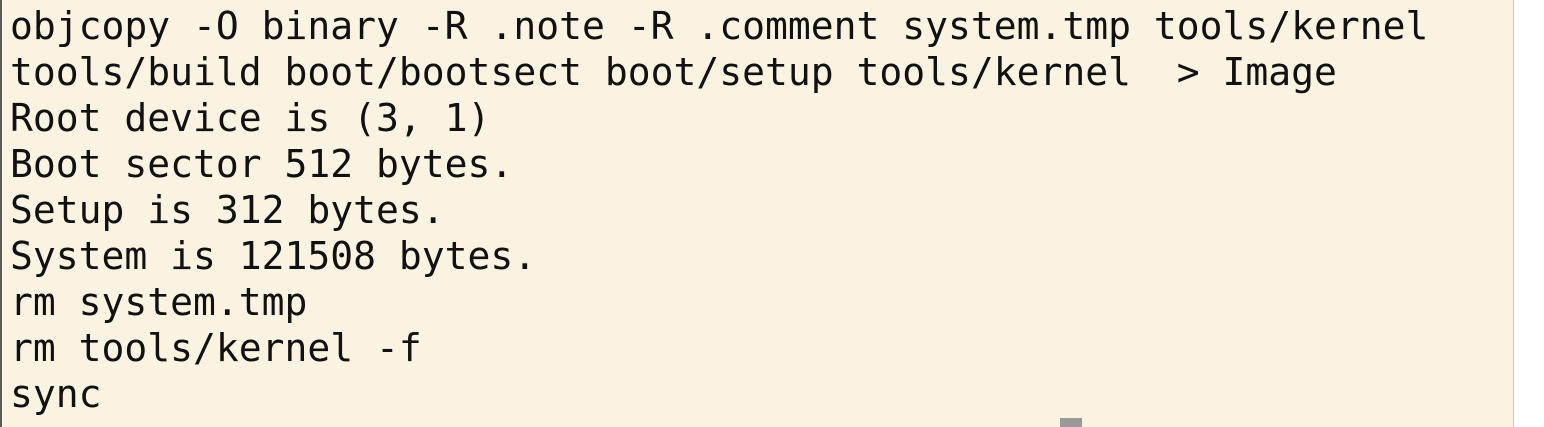 This screenshot has width=1544, height=427. I want to click on terminal-line: System is 121508 bytes., so click(273, 256).